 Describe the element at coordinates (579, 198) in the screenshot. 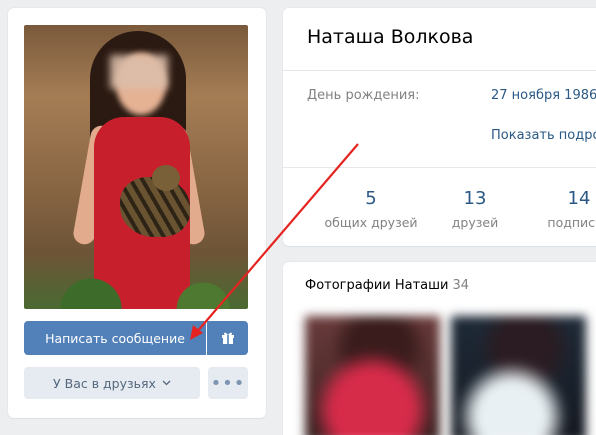

I see `stat-value: 14` at that location.